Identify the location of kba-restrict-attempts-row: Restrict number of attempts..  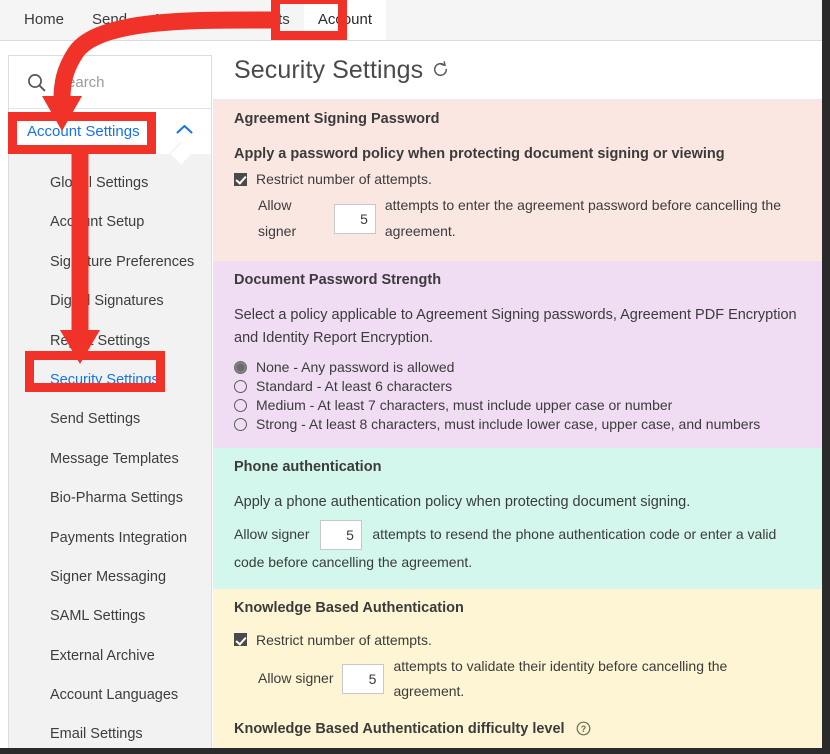
(518, 640).